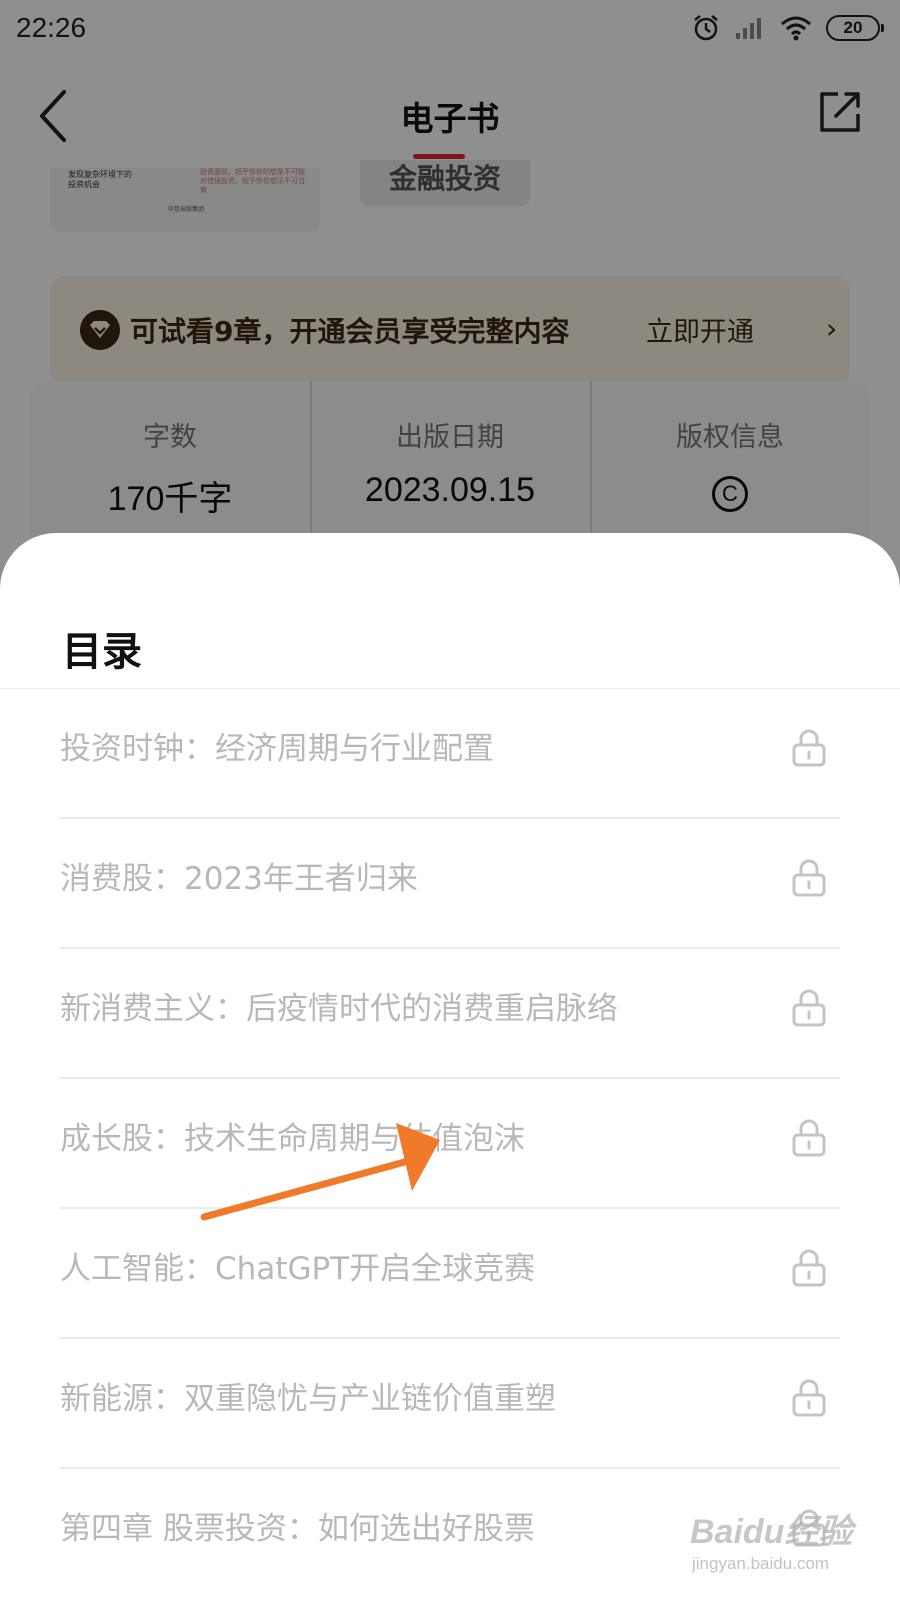 The image size is (900, 1600). What do you see at coordinates (292, 1139) in the screenshot?
I see `toc-item-label: 成长股：技术生命周期与估值泡沫` at bounding box center [292, 1139].